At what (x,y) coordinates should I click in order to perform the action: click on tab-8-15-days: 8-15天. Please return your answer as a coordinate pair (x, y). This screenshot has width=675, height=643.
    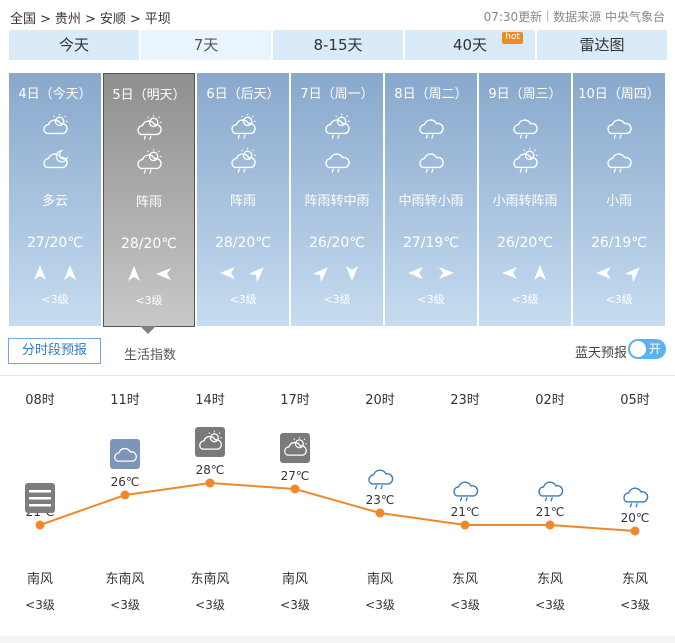
    Looking at the image, I should click on (338, 45).